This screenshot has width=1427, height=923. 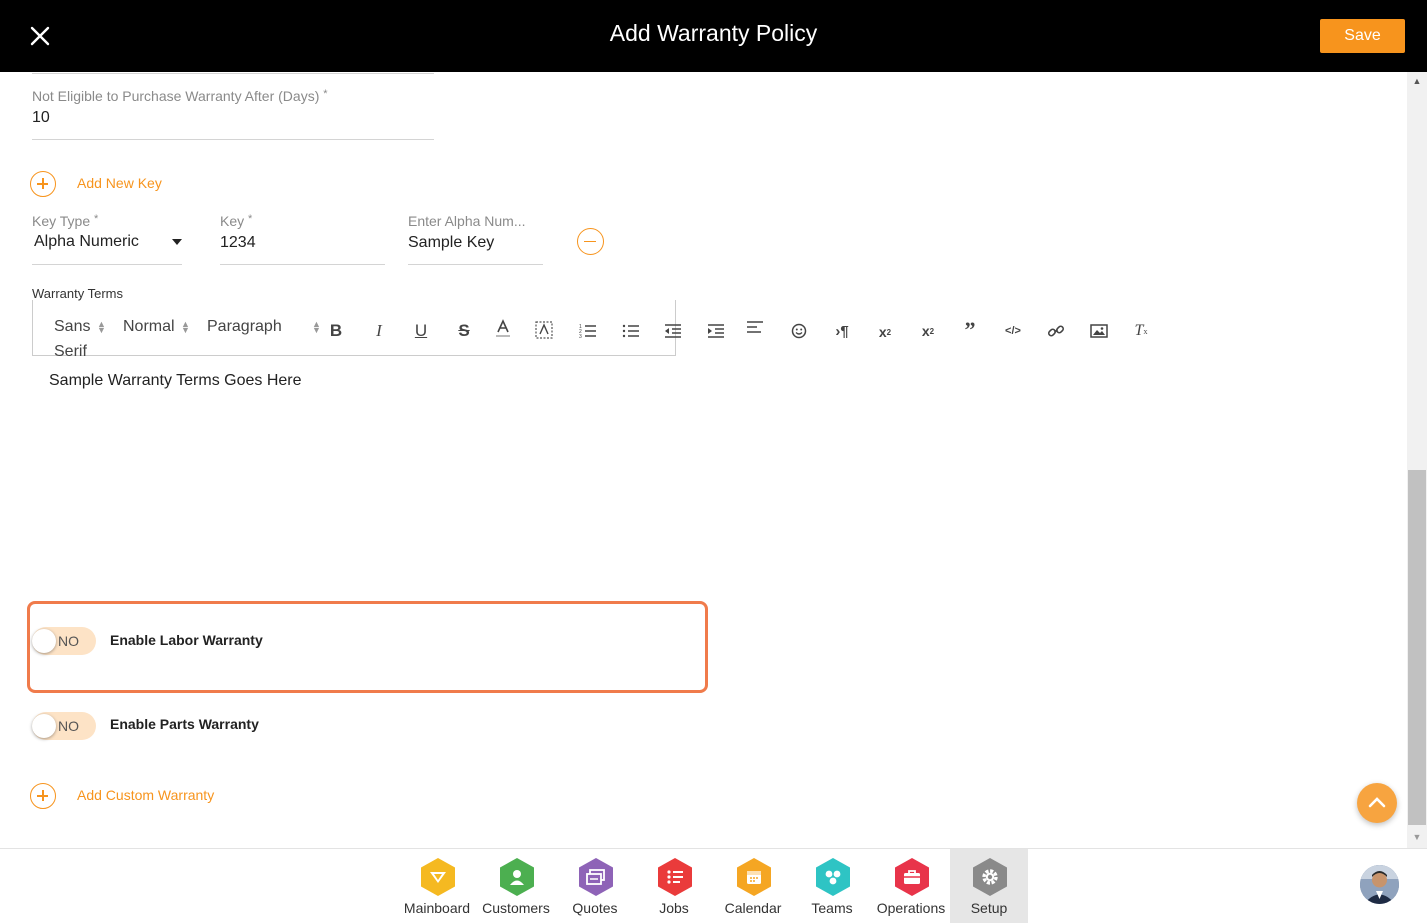 What do you see at coordinates (379, 331) in the screenshot?
I see `italic-icon: I` at bounding box center [379, 331].